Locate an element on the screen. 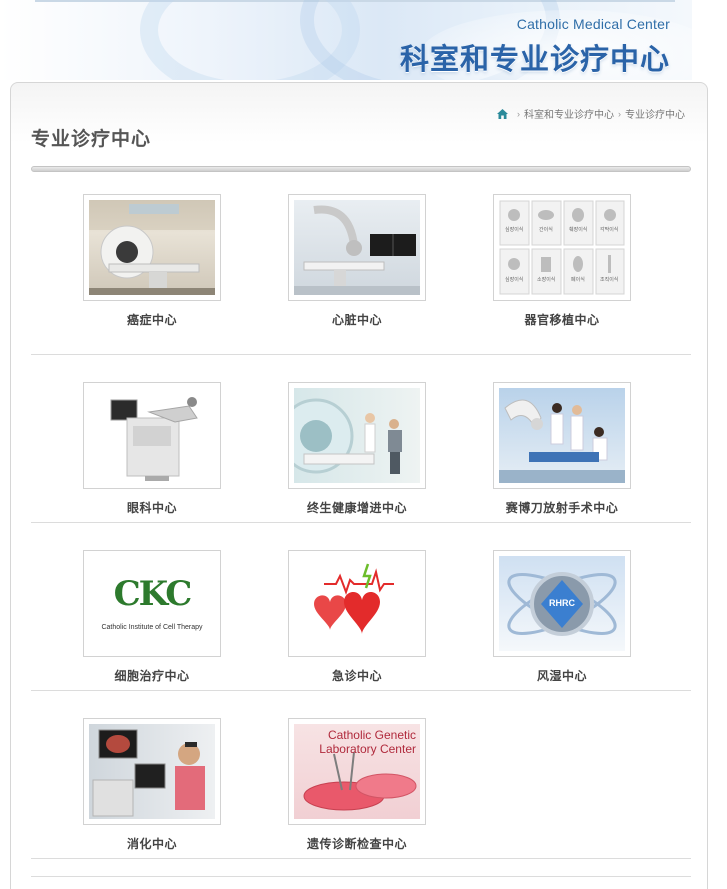 The width and height of the screenshot is (727, 889). center-card-rheumatism: RHRC 风湿中心 is located at coordinates (562, 617).